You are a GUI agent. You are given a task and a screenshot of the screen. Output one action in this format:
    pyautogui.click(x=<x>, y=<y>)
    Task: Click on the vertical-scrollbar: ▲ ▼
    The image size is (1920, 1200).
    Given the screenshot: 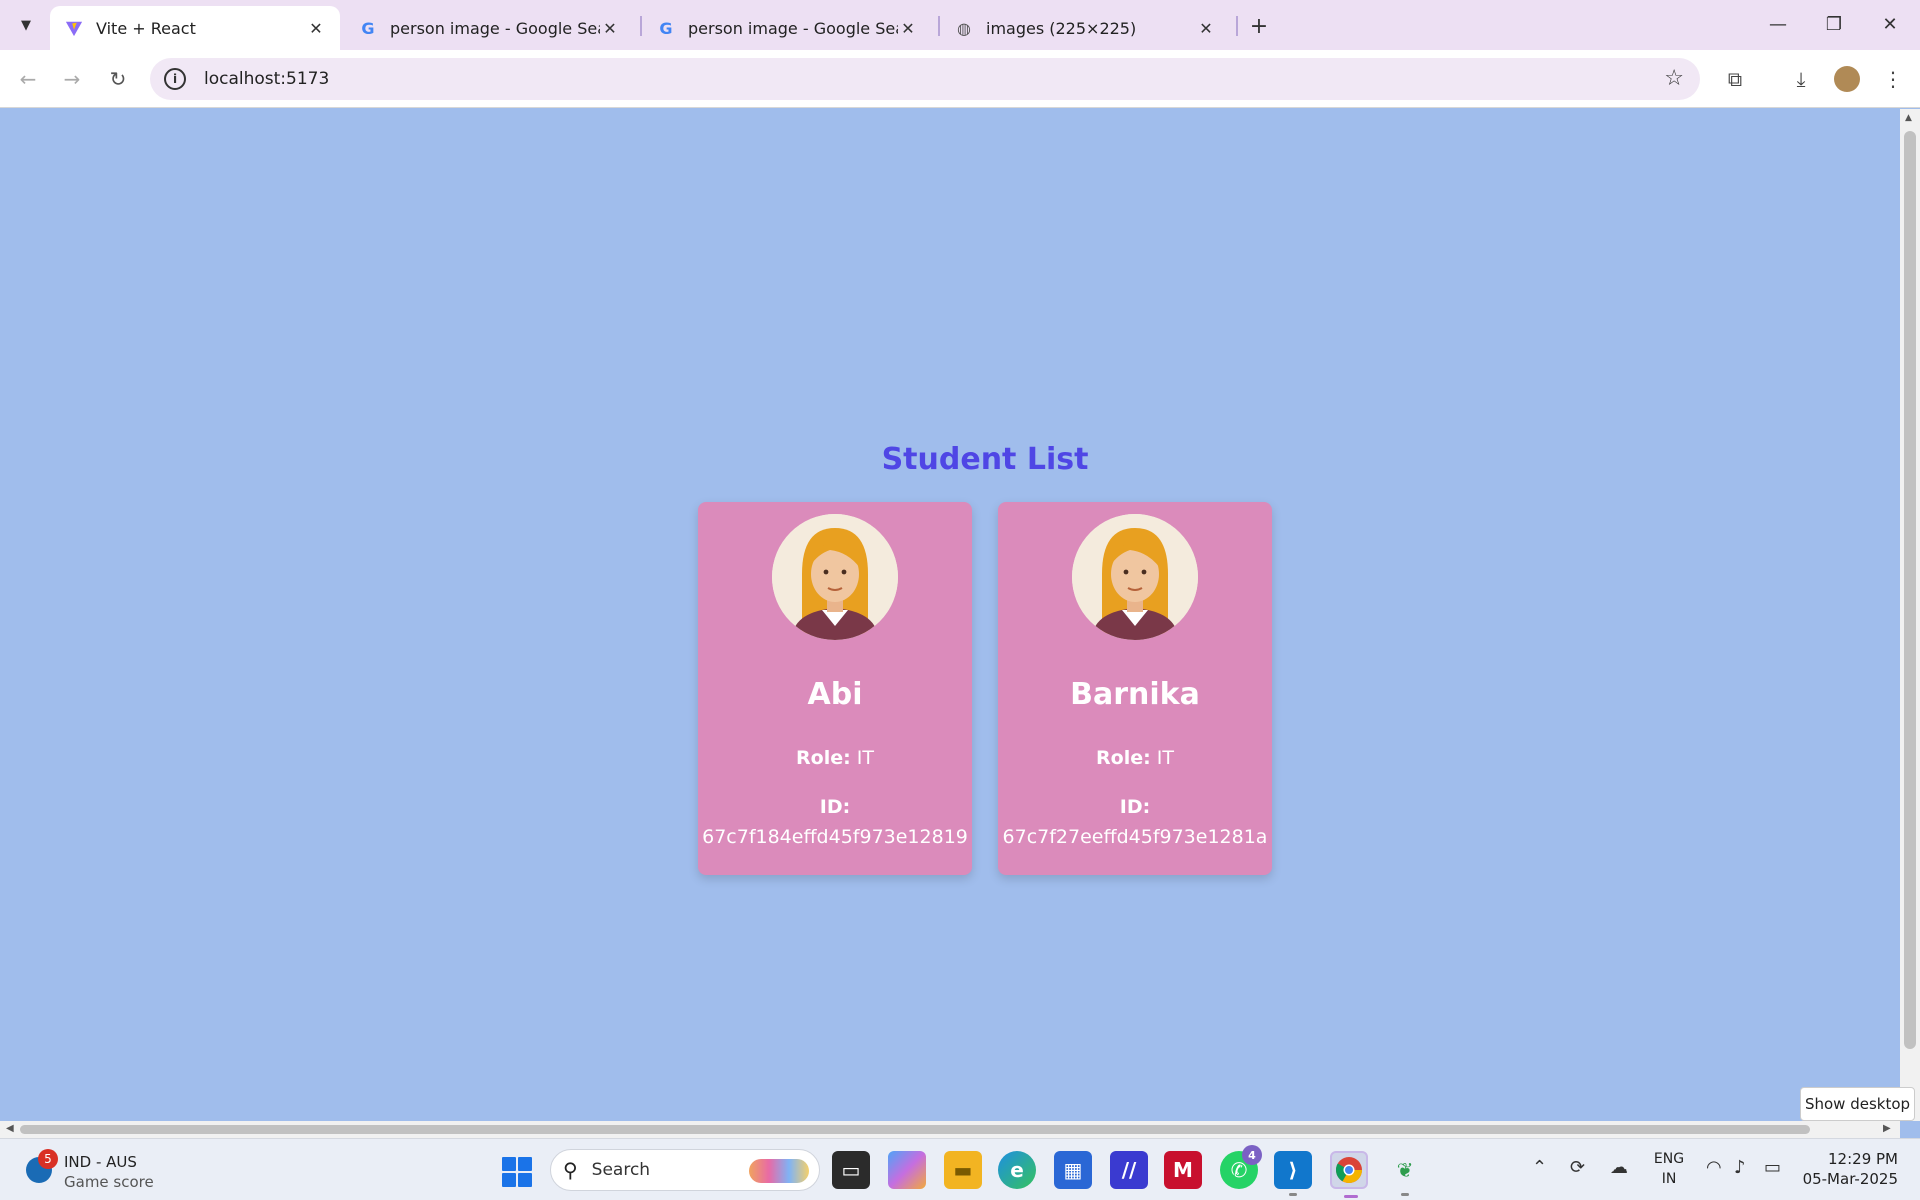 What is the action you would take?
    pyautogui.click(x=1910, y=615)
    